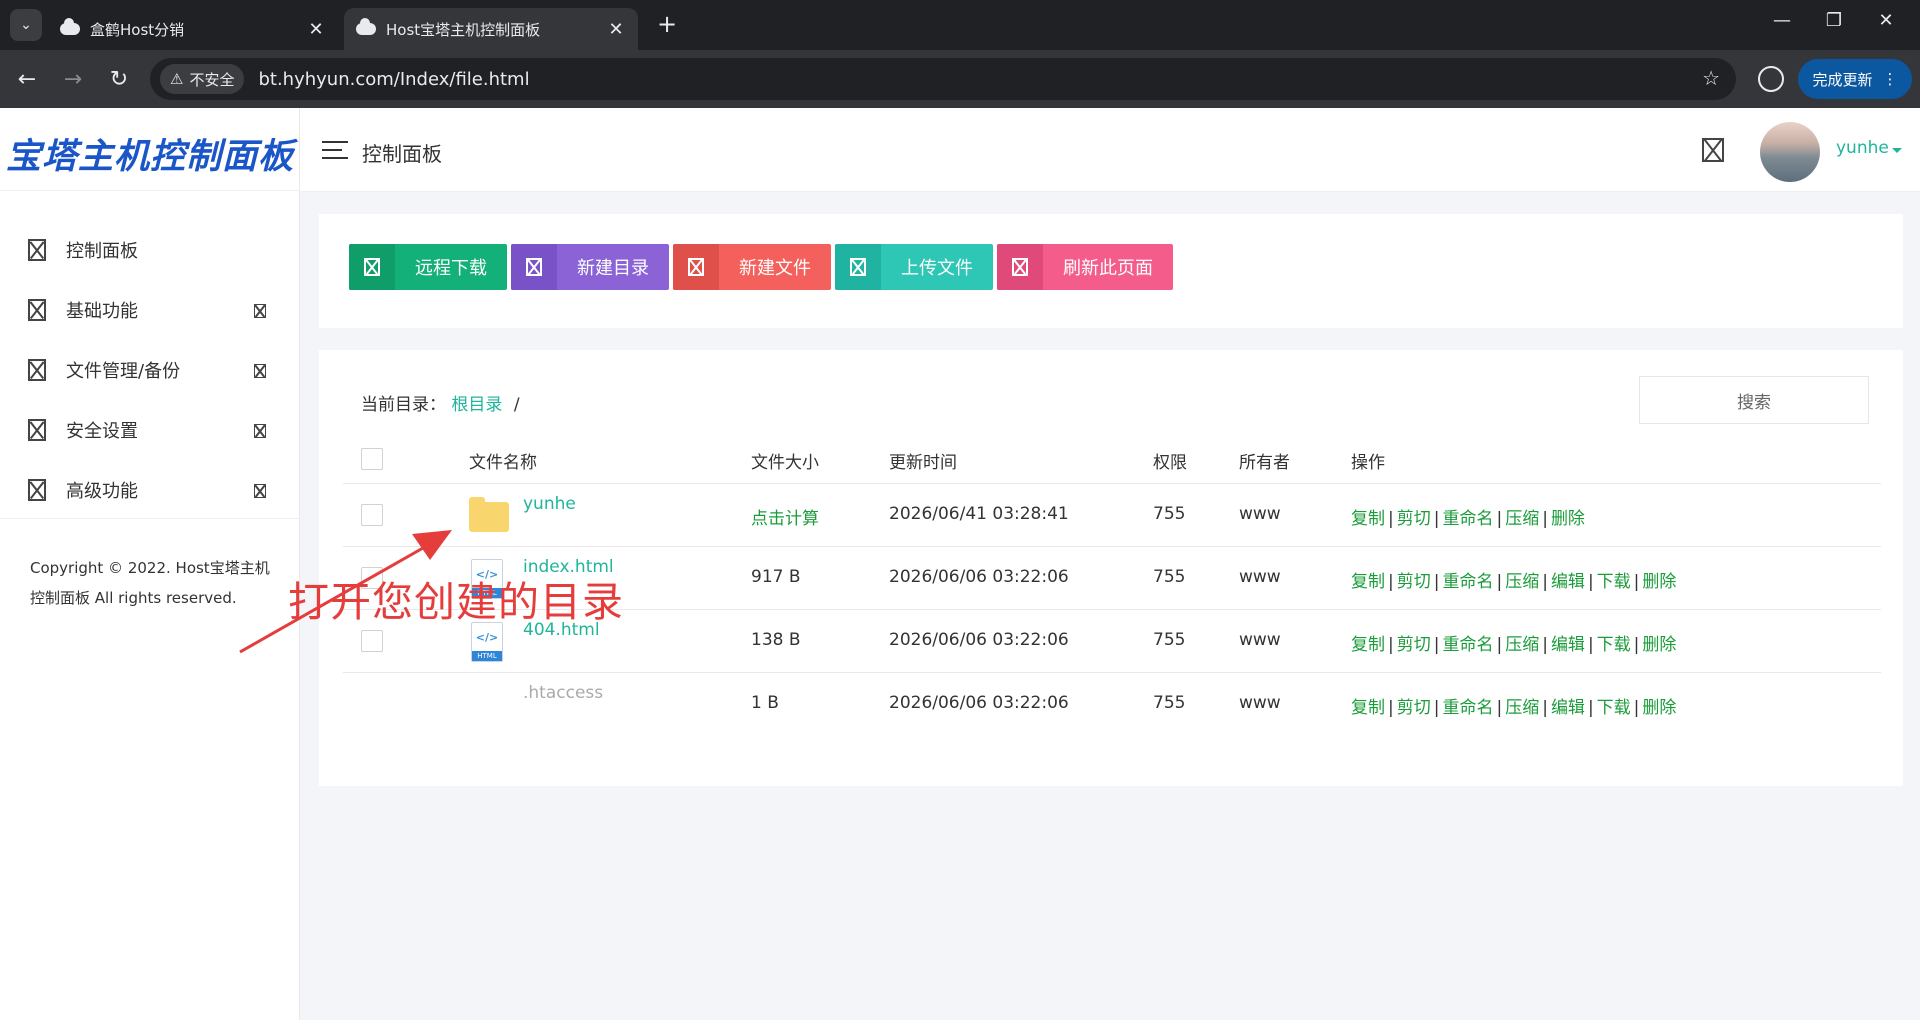  Describe the element at coordinates (1855, 79) in the screenshot. I see `update-button: 完成更新 ⋮` at that location.